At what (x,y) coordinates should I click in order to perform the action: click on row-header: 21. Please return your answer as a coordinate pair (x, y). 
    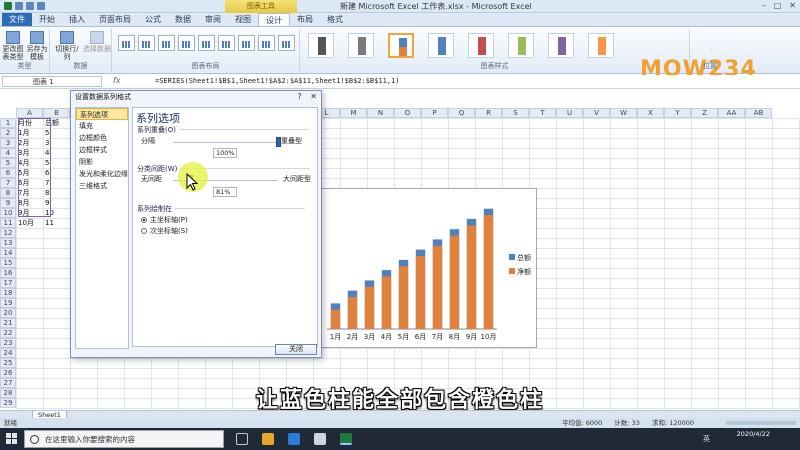
    Looking at the image, I should click on (8, 323).